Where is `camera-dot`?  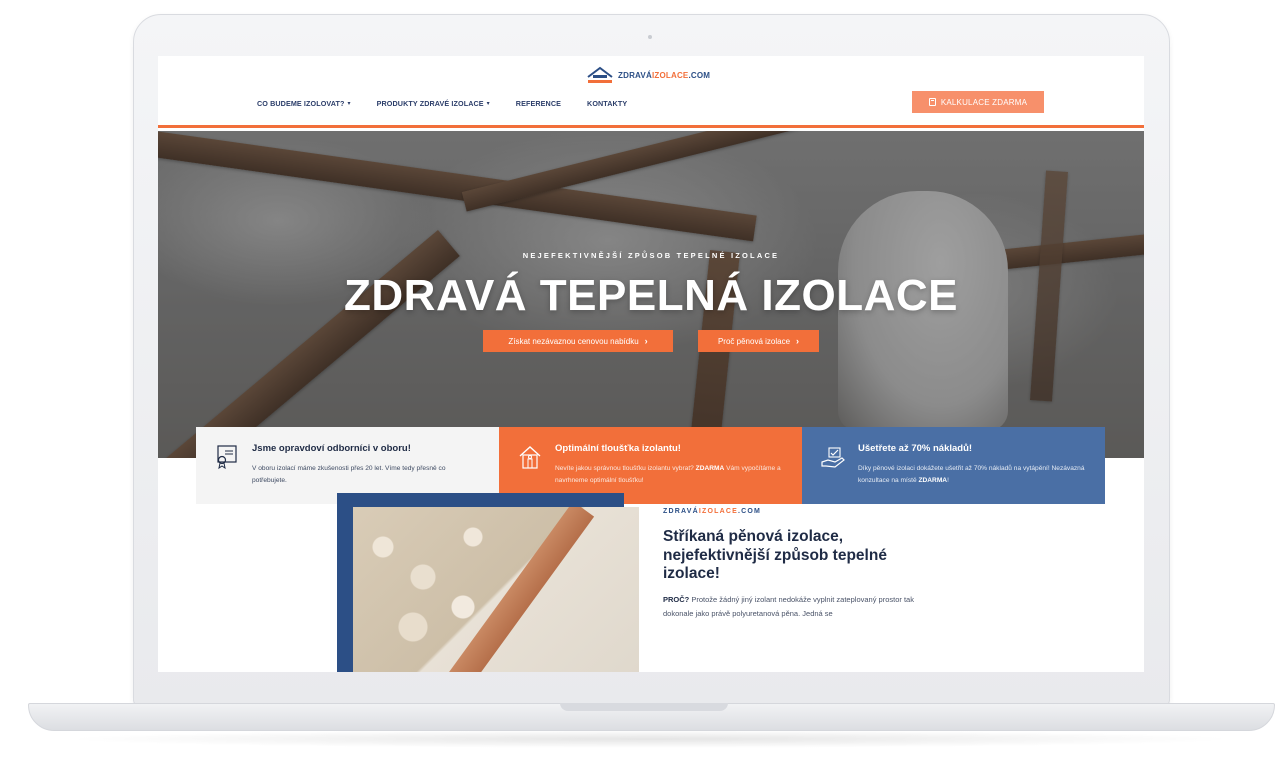
camera-dot is located at coordinates (650, 37).